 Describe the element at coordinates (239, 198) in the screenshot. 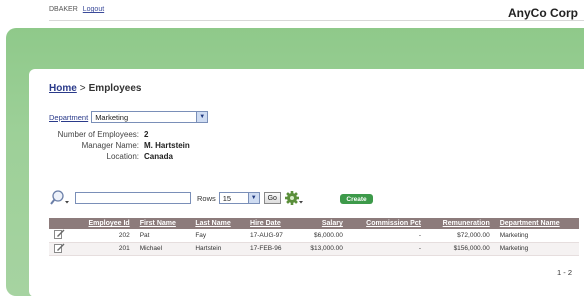

I see `rows-select: 15 ▼` at that location.